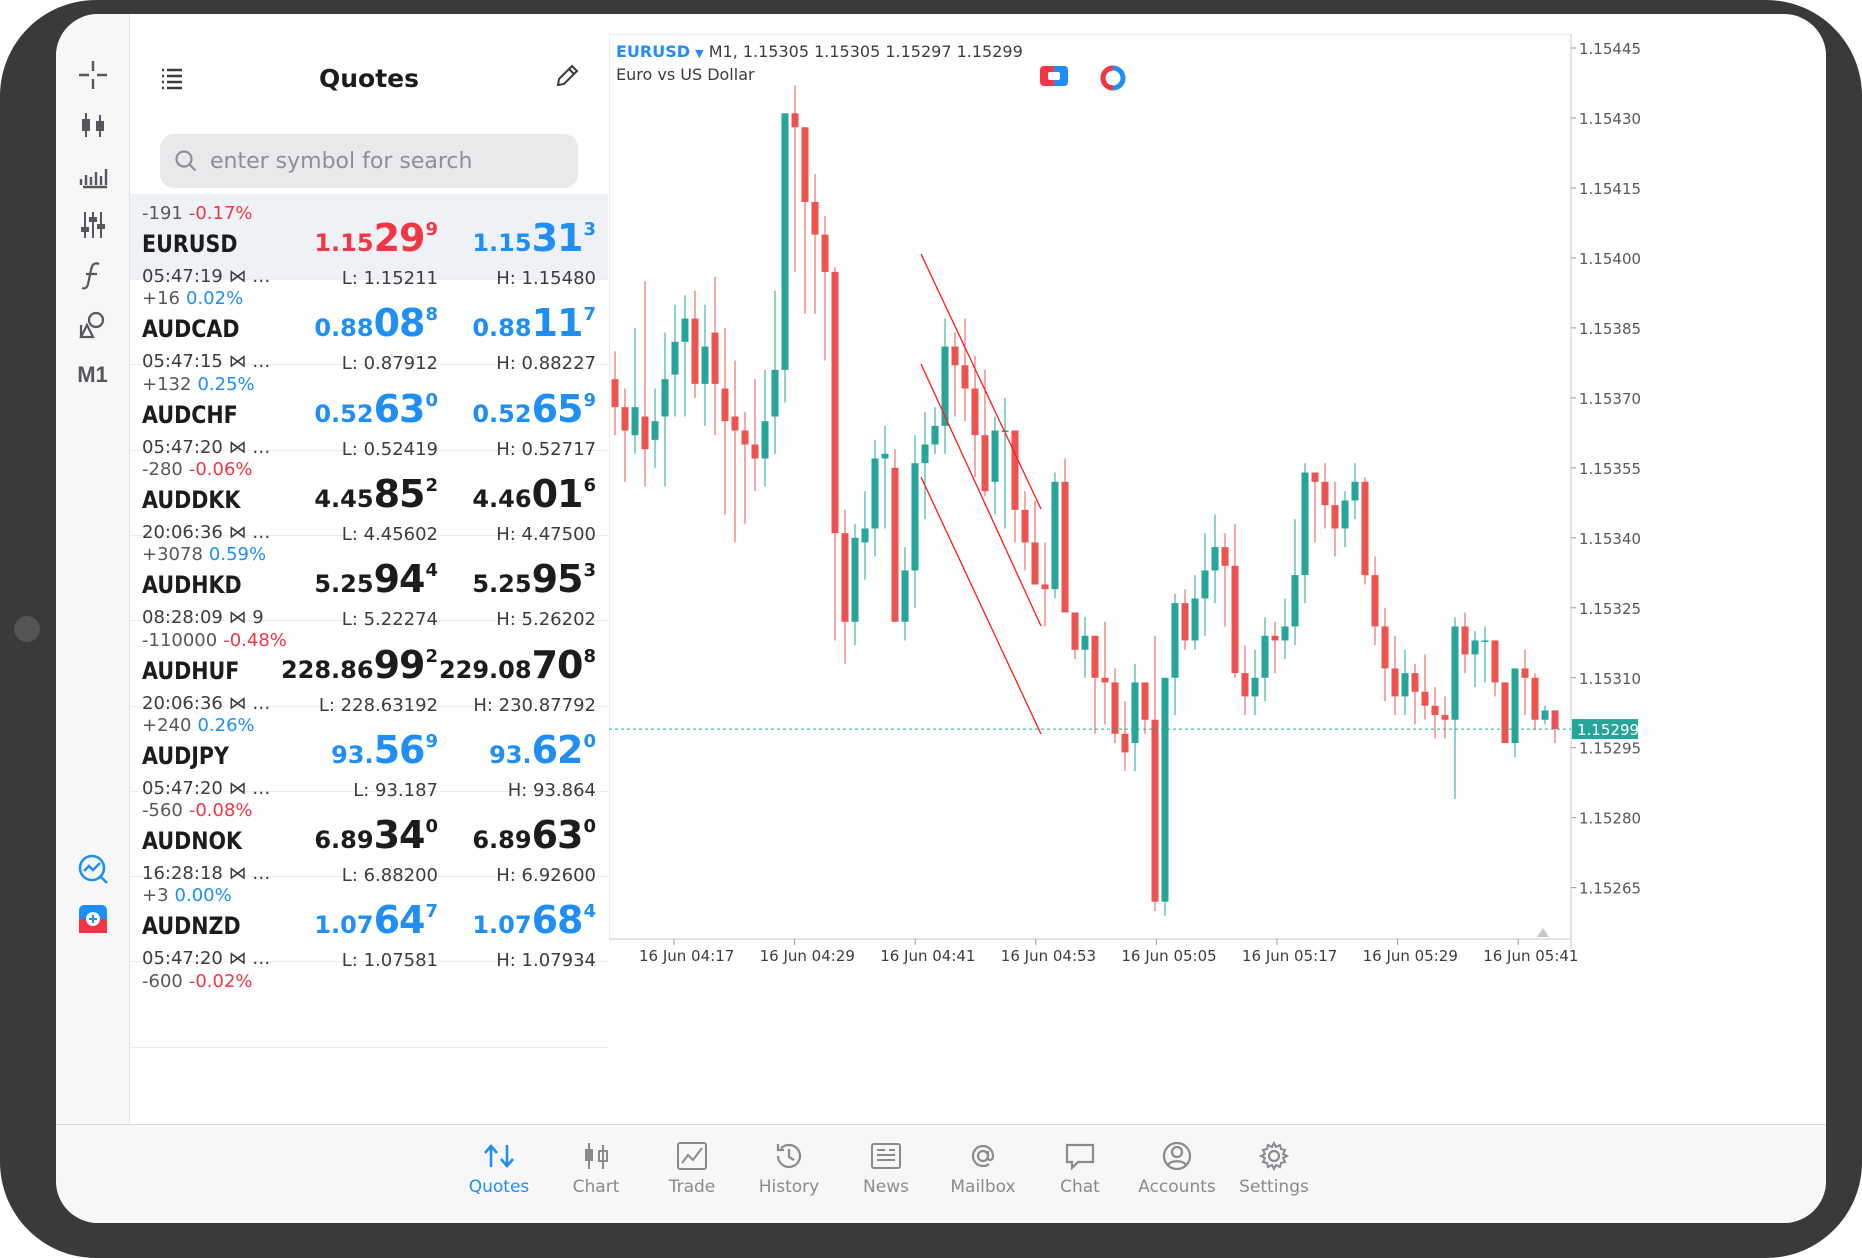 This screenshot has width=1862, height=1258. I want to click on ask-price: 5.25953, so click(534, 579).